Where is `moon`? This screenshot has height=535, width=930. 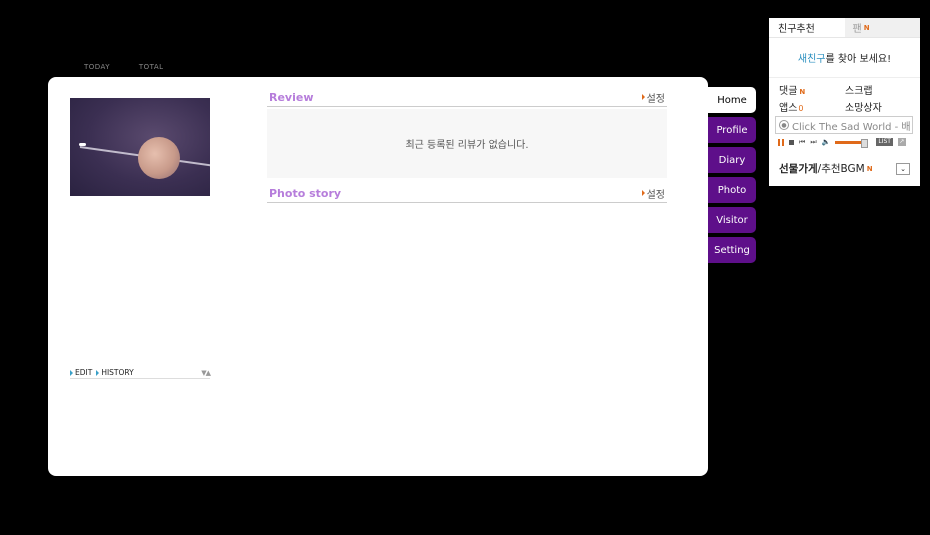
moon is located at coordinates (159, 158).